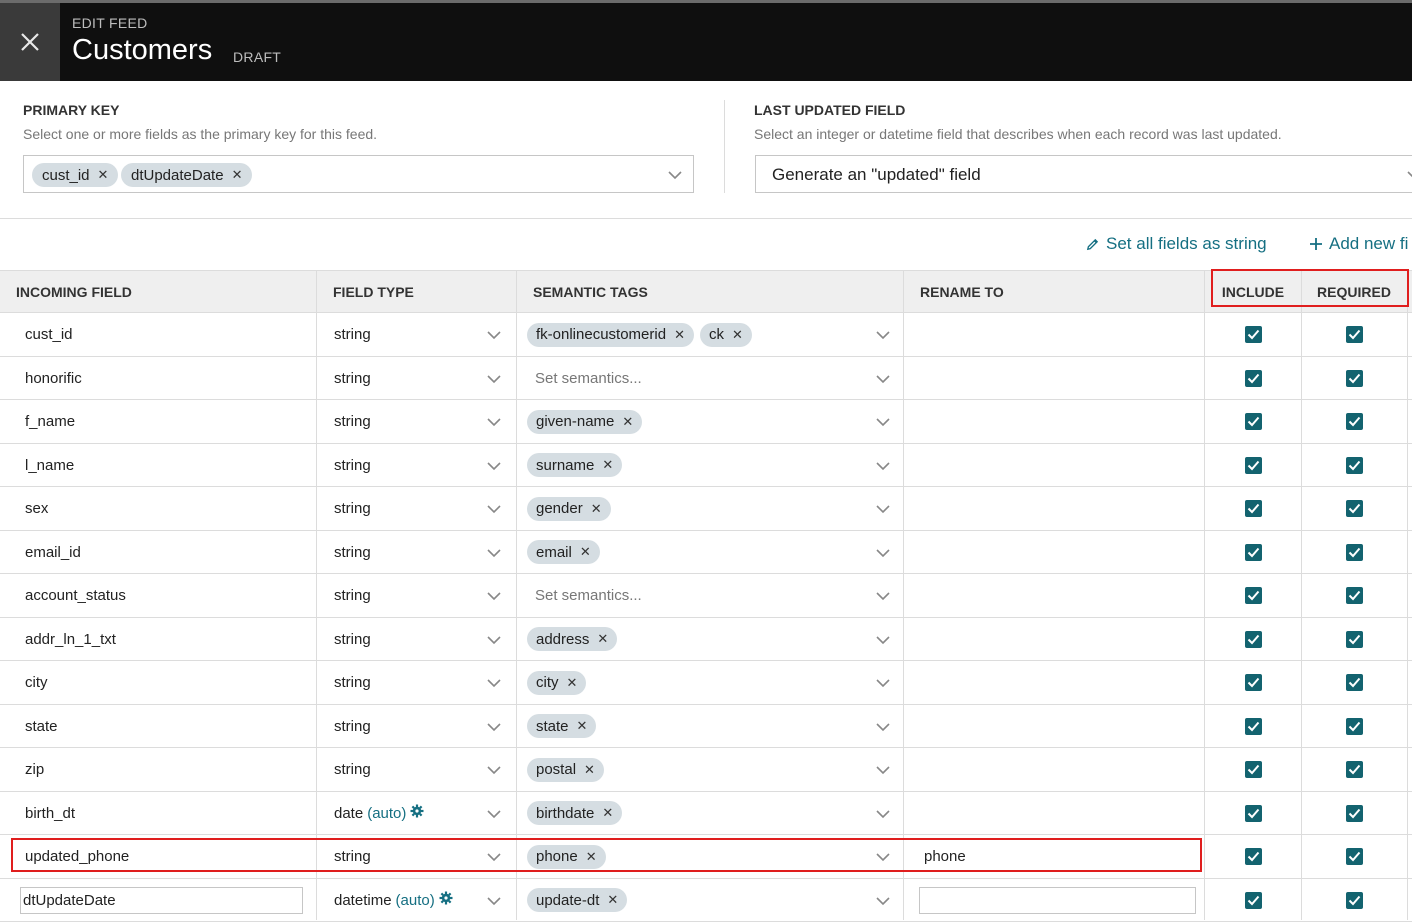  Describe the element at coordinates (1358, 244) in the screenshot. I see `add-new-field-button: Add new fi` at that location.